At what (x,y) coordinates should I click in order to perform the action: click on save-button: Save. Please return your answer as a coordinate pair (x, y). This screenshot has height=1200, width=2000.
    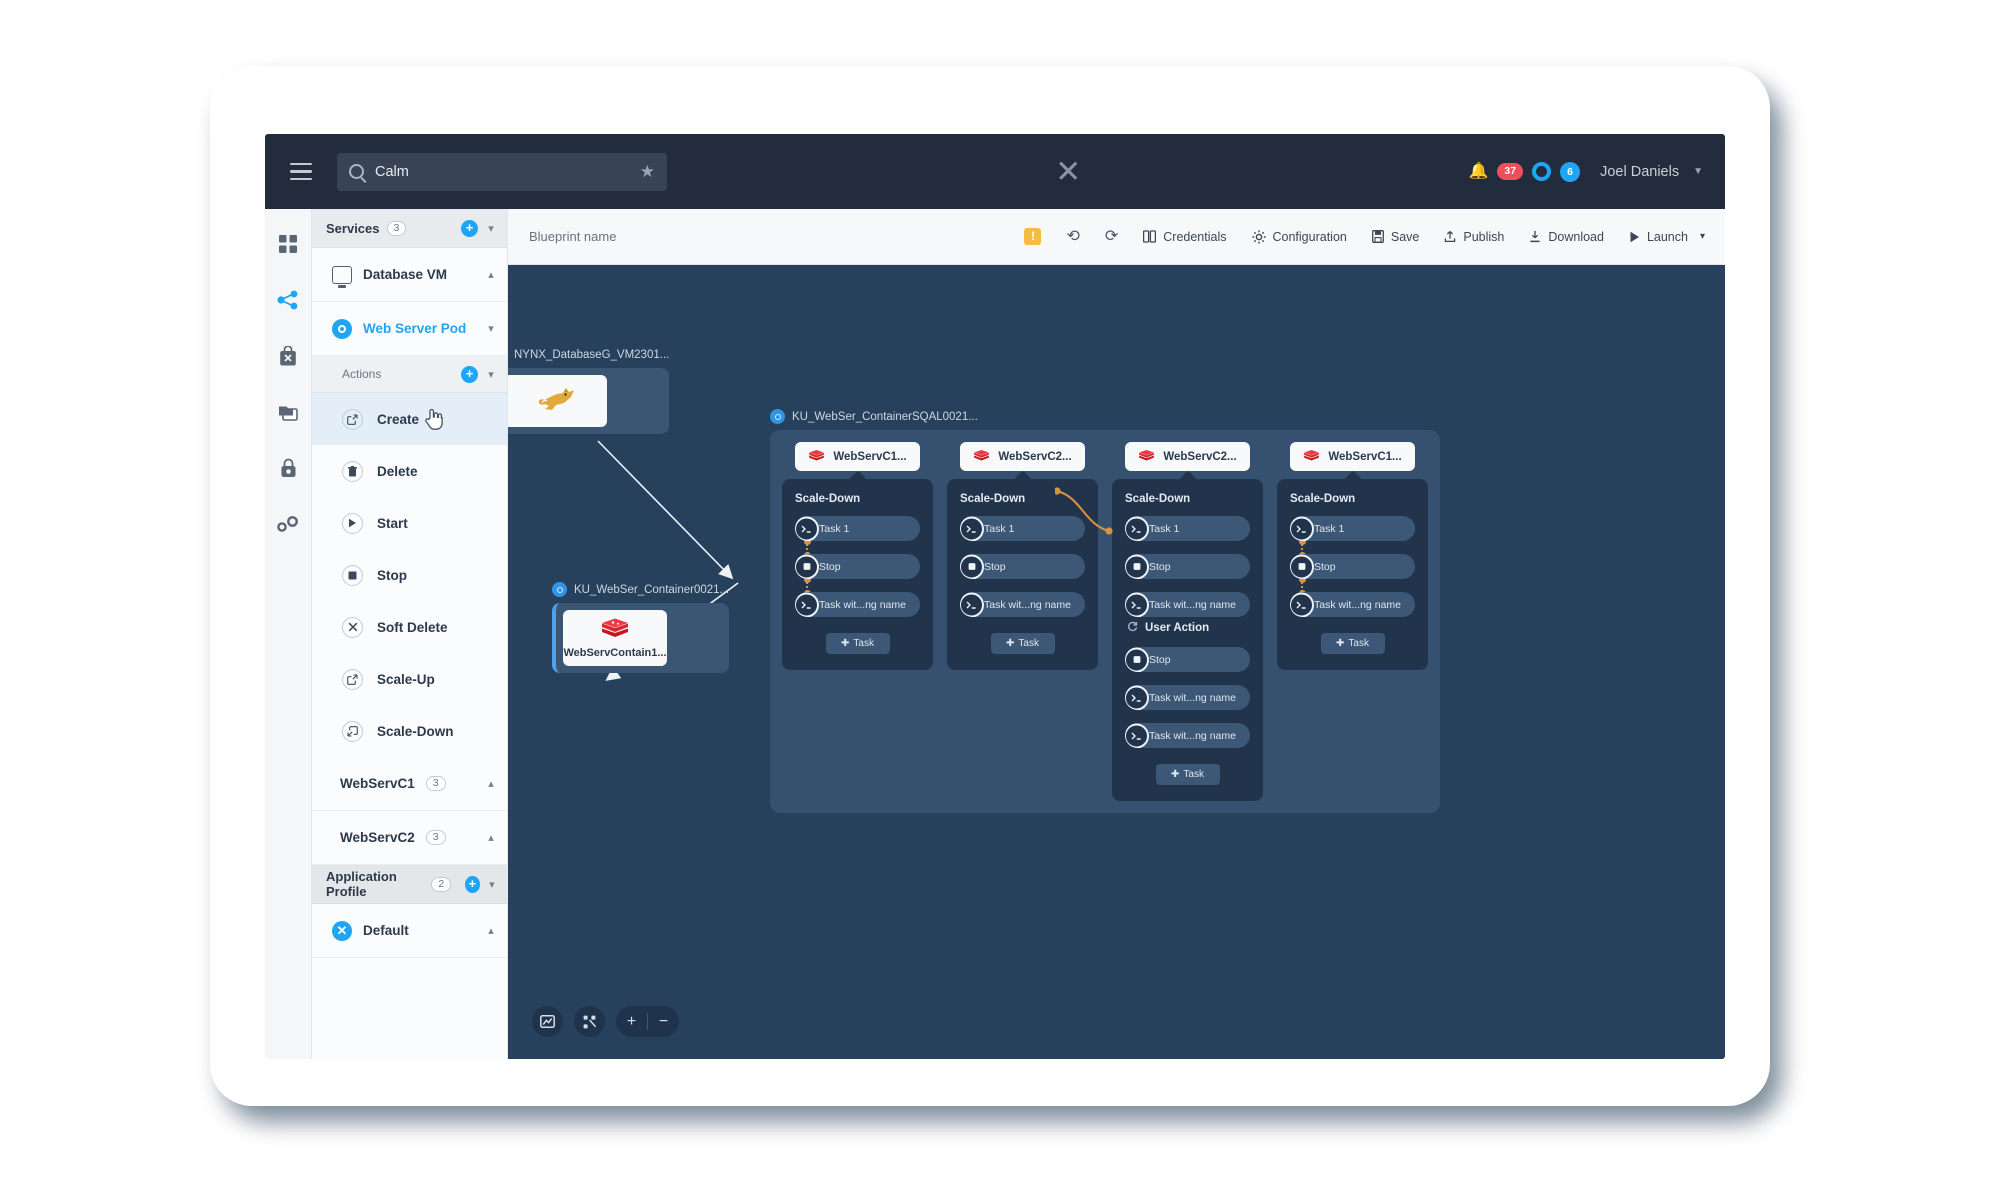
    Looking at the image, I should click on (1395, 237).